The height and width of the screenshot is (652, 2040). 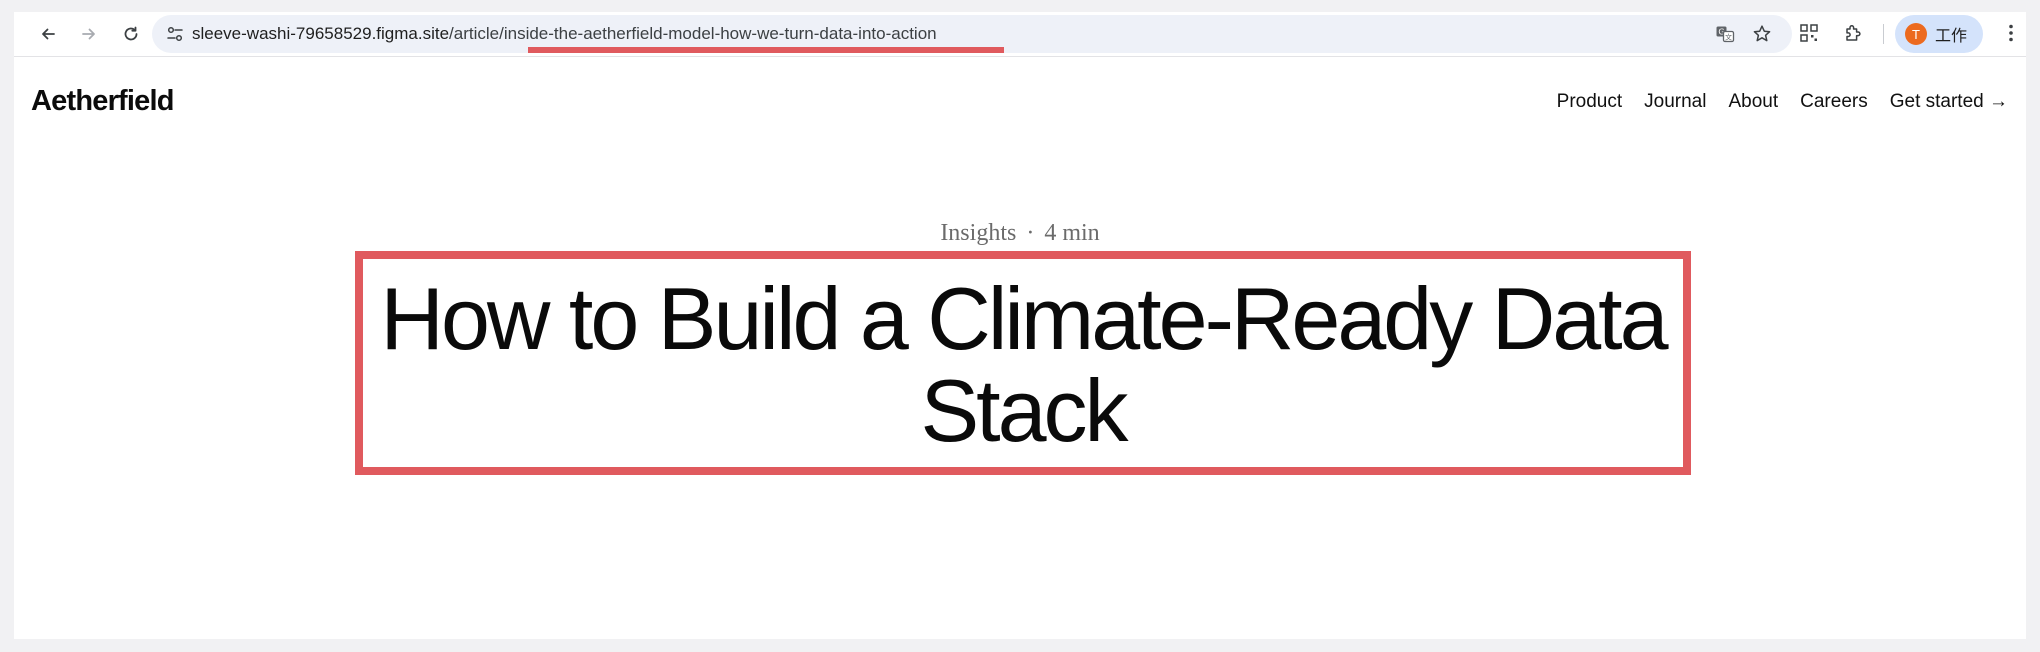 What do you see at coordinates (766, 50) in the screenshot?
I see `url-highlight-underline` at bounding box center [766, 50].